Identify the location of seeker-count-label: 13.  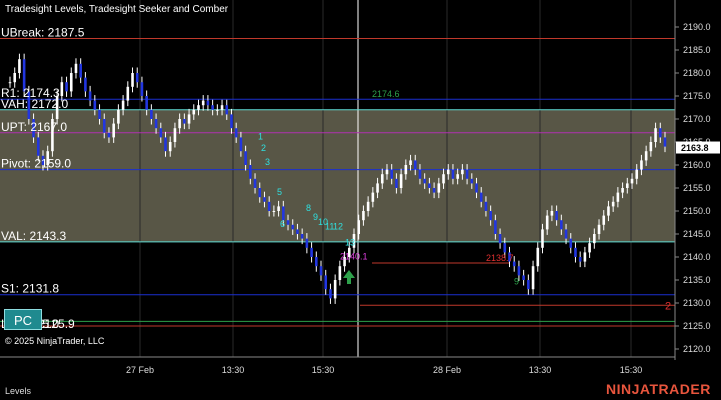
(350, 243).